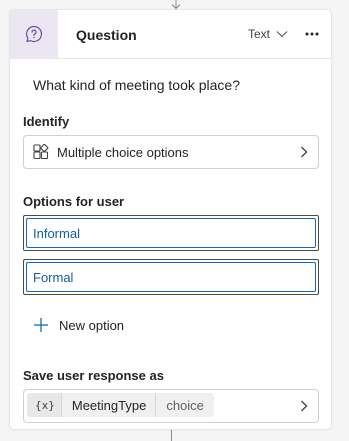 Image resolution: width=349 pixels, height=441 pixels. I want to click on multiple-choice-icon, so click(41, 152).